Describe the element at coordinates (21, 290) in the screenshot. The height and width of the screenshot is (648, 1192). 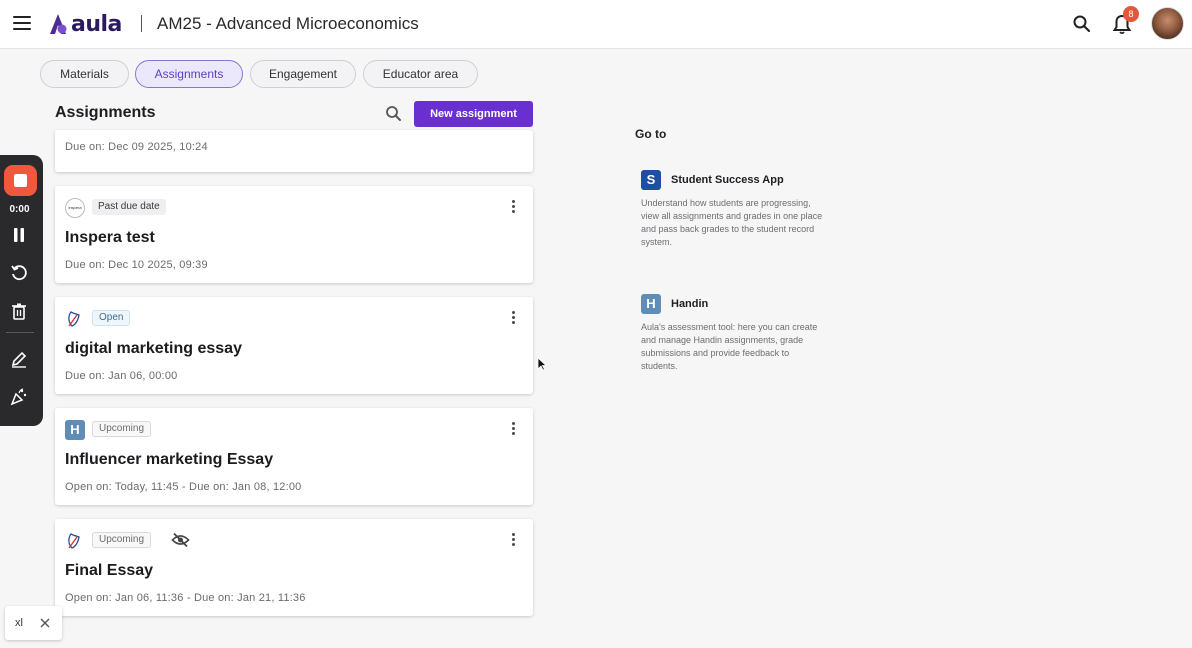
I see `recording-toolbar: 0:00` at that location.